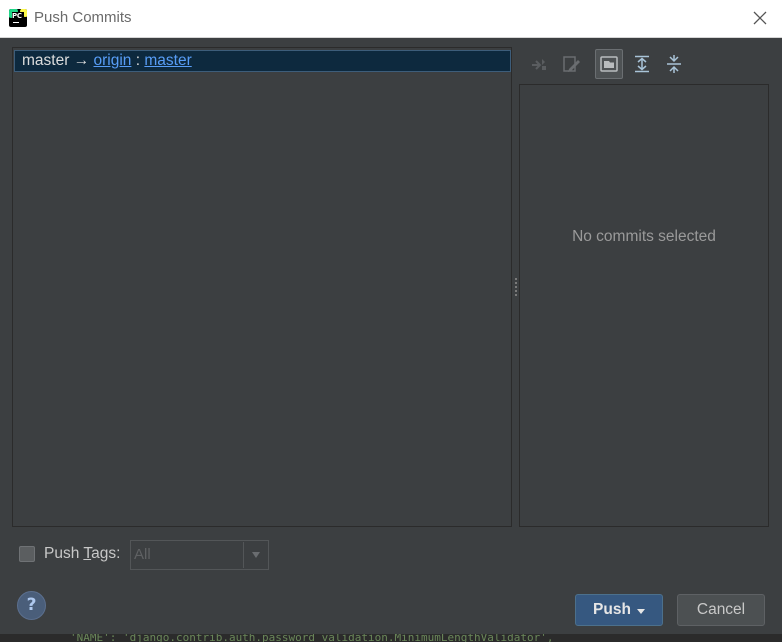 This screenshot has height=642, width=782. I want to click on remote-link: origin, so click(113, 60).